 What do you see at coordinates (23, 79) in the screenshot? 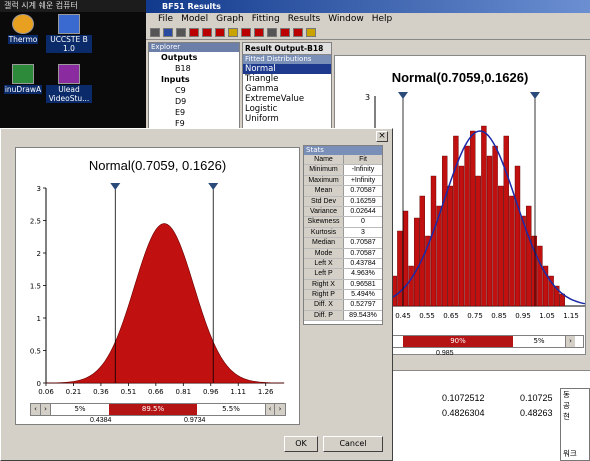
I see `desktop-icon-draw: inuDrawA` at bounding box center [23, 79].